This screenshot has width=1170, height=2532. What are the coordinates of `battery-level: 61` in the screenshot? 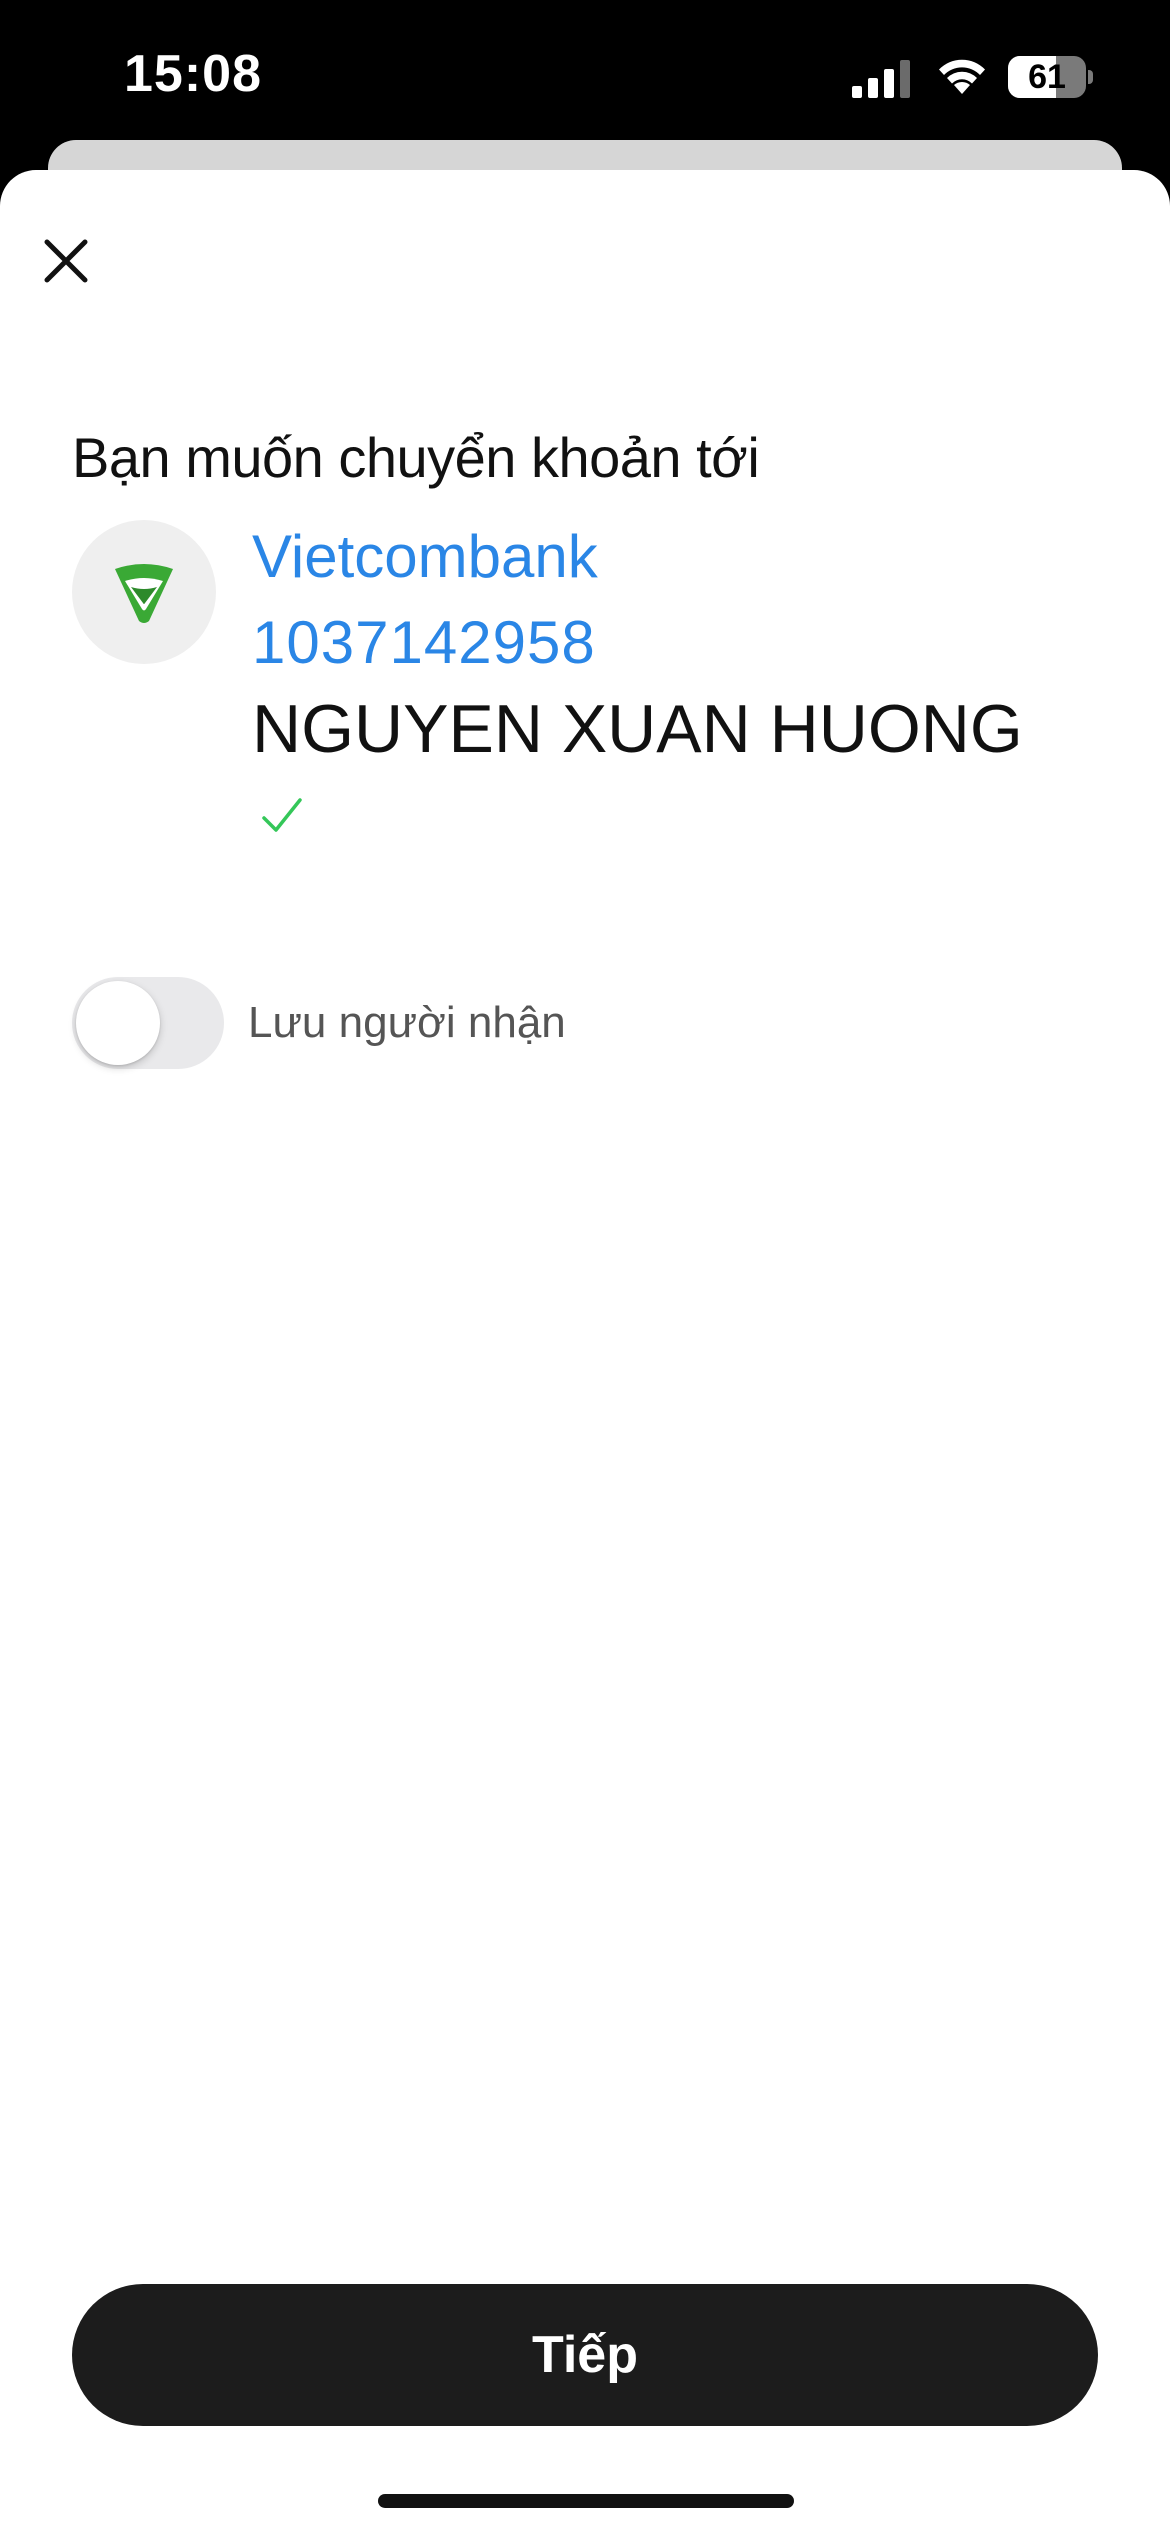 It's located at (1047, 77).